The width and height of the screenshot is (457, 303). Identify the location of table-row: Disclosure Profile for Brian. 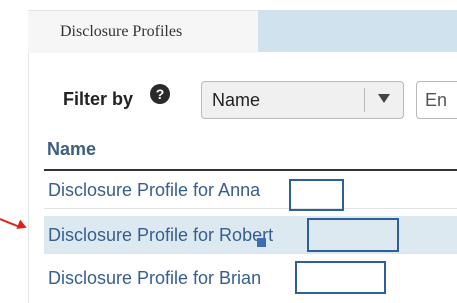
(250, 278).